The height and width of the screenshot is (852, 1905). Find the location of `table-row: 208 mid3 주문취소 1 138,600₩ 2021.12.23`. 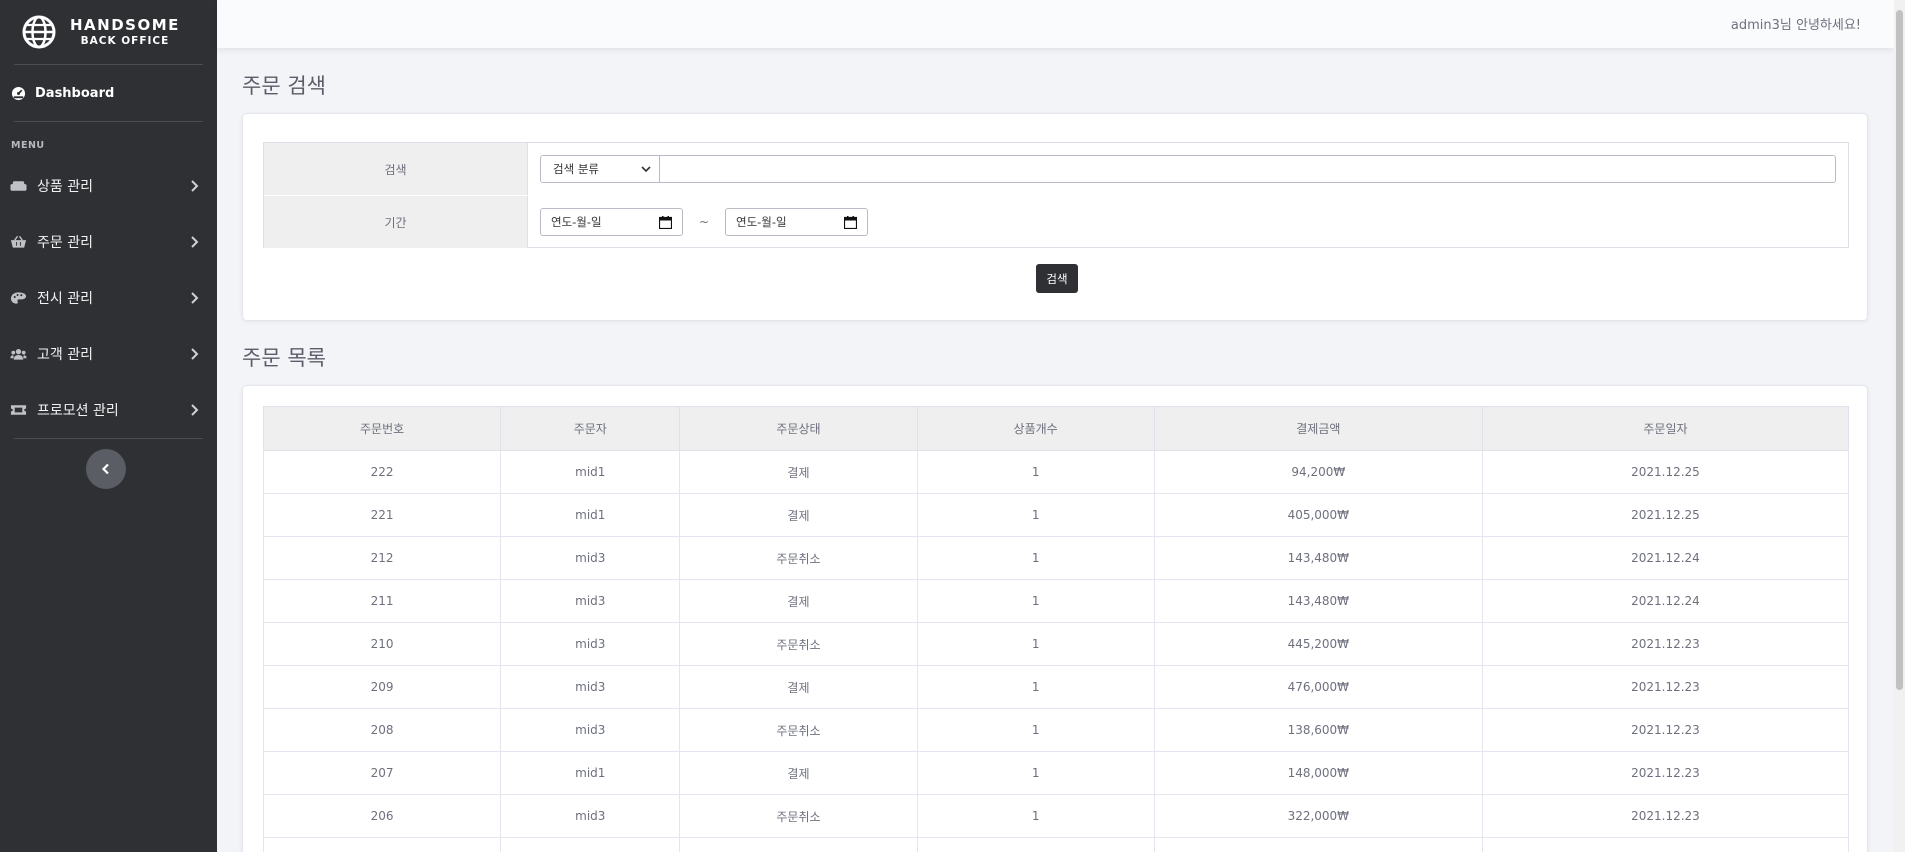

table-row: 208 mid3 주문취소 1 138,600₩ 2021.12.23 is located at coordinates (1056, 730).